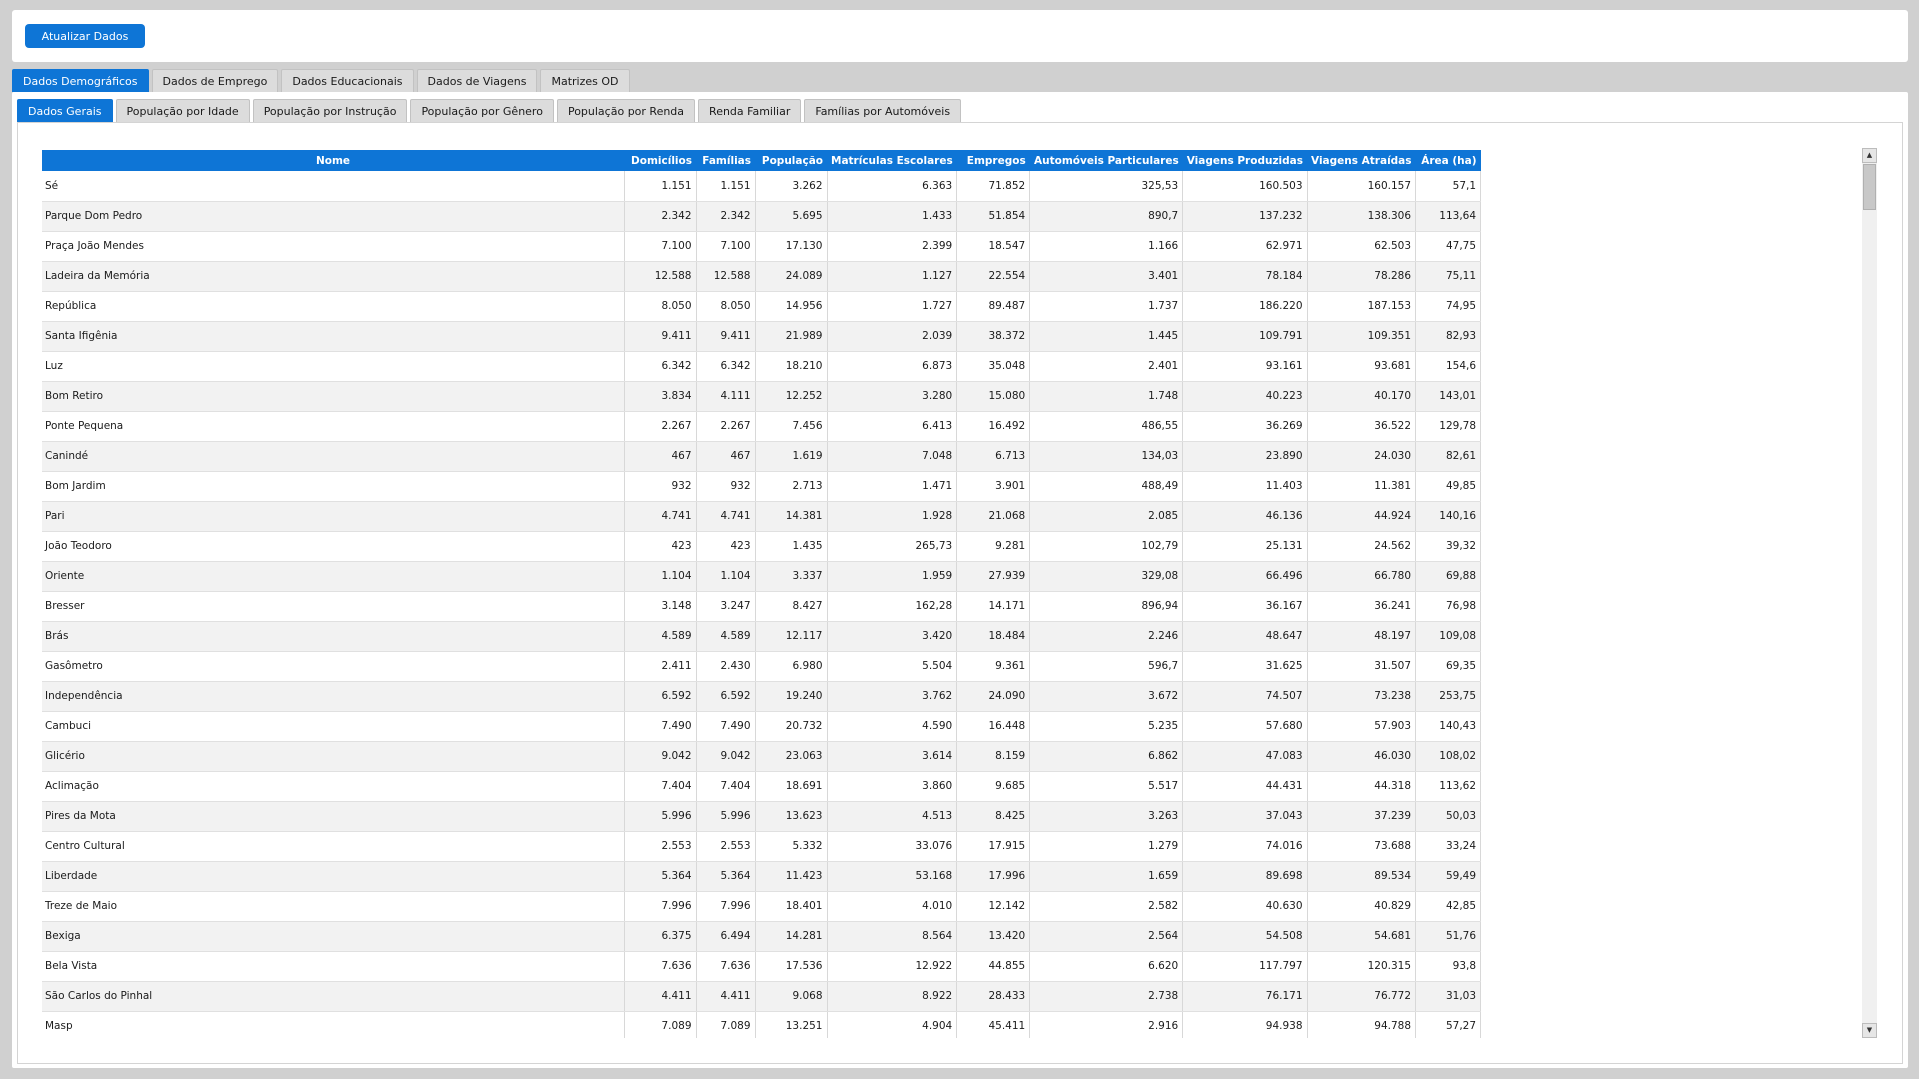 This screenshot has height=1079, width=1919. I want to click on table-cell: 21.068, so click(993, 516).